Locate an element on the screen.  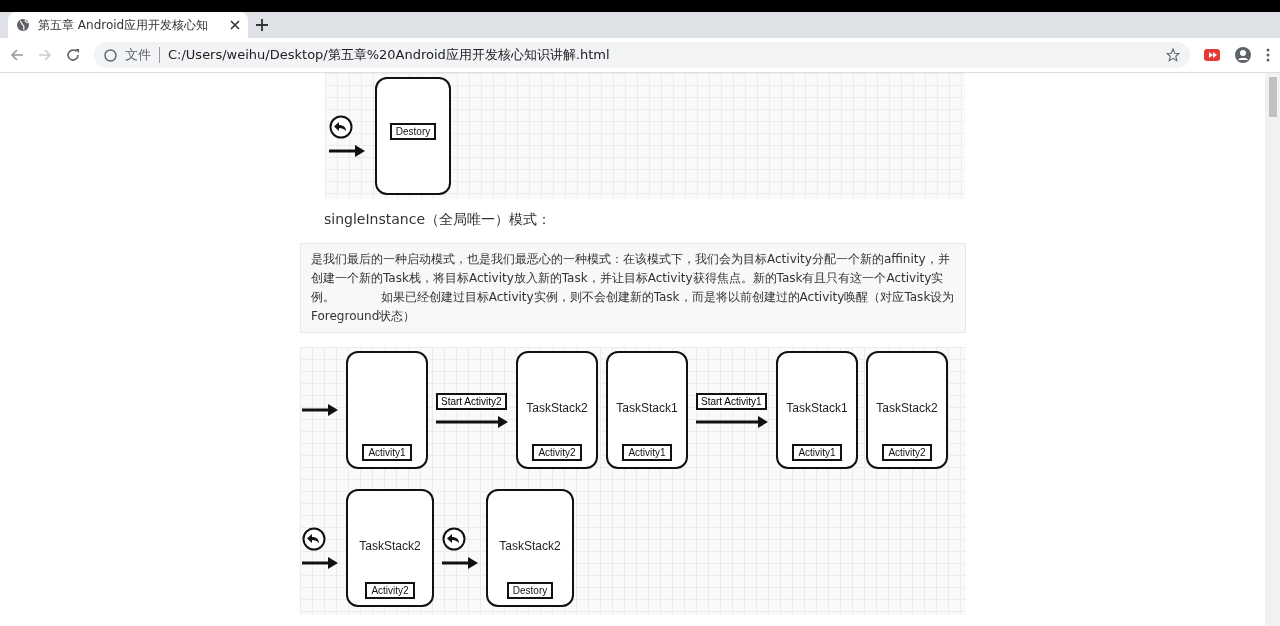
url-text: C:/Users/weihu/Desktop/第五章%20Android应用开发核心知识讲解.html is located at coordinates (389, 55).